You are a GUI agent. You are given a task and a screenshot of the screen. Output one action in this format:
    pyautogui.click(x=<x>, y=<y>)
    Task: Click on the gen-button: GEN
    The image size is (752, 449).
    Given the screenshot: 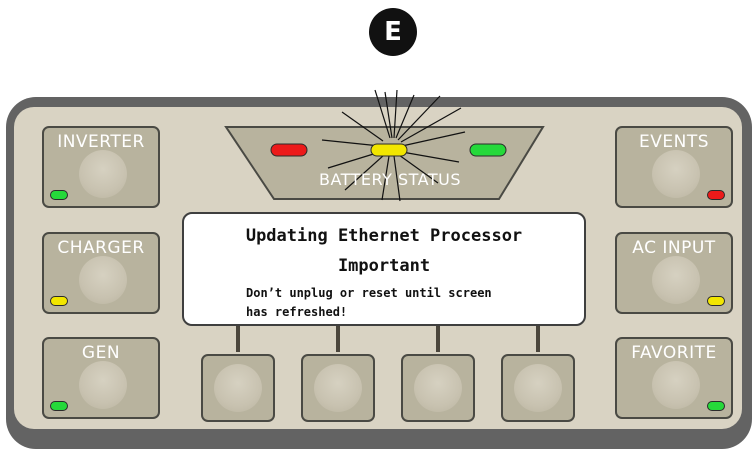 What is the action you would take?
    pyautogui.click(x=101, y=378)
    